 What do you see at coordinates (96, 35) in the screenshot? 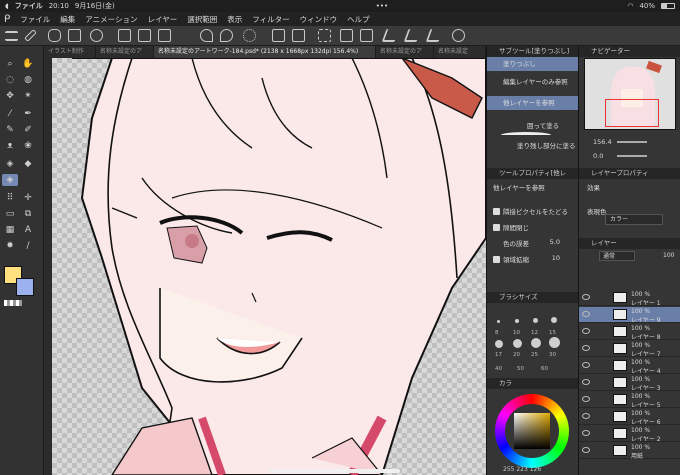
I see `record-icon` at bounding box center [96, 35].